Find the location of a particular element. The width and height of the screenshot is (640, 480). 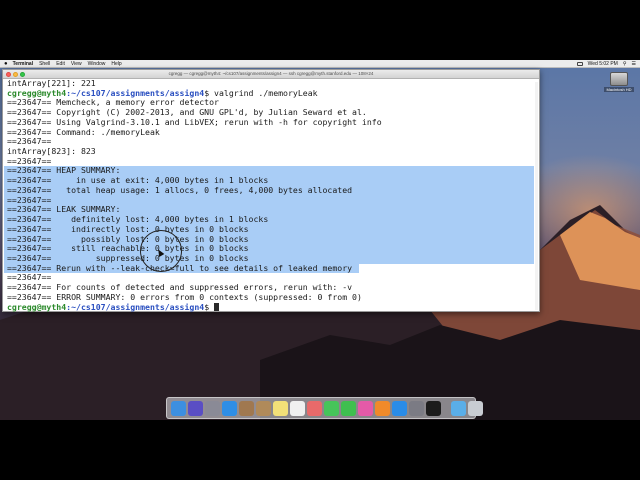

mail-icon is located at coordinates (246, 408).